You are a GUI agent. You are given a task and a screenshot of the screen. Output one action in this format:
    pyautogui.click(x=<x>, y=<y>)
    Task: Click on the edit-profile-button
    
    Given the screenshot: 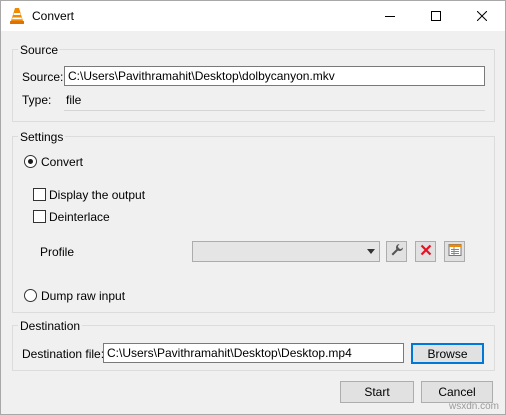 What is the action you would take?
    pyautogui.click(x=396, y=251)
    